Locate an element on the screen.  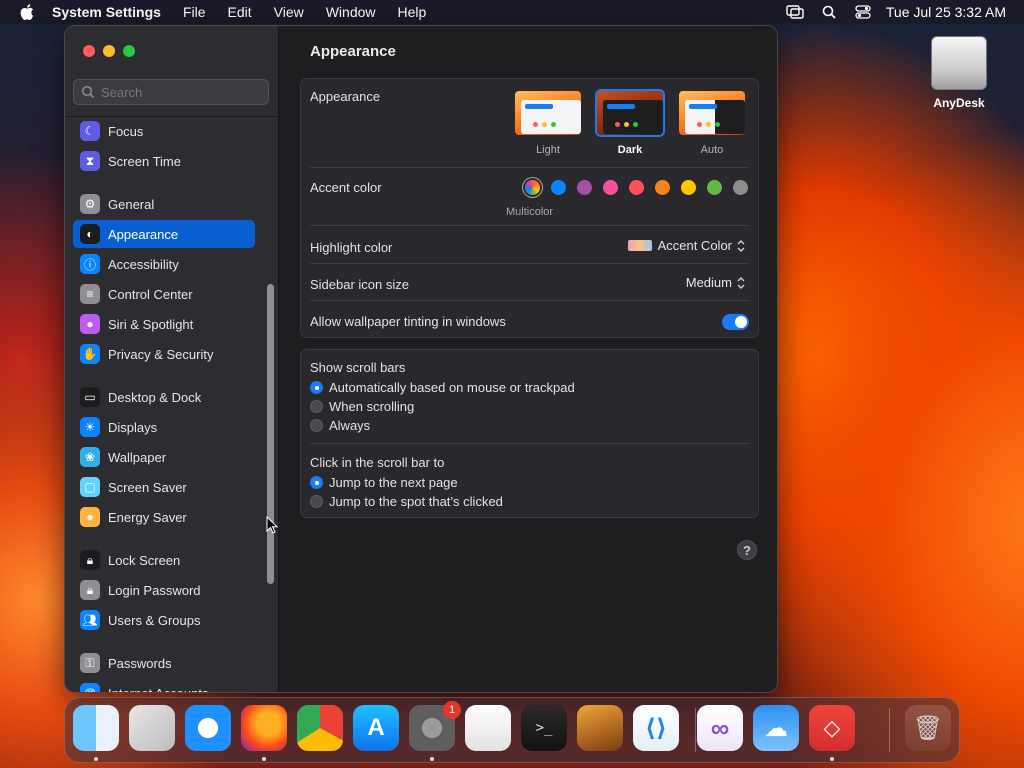
menu-bar-clock: Tue Jul 25 3:32 AM is located at coordinates (946, 12).